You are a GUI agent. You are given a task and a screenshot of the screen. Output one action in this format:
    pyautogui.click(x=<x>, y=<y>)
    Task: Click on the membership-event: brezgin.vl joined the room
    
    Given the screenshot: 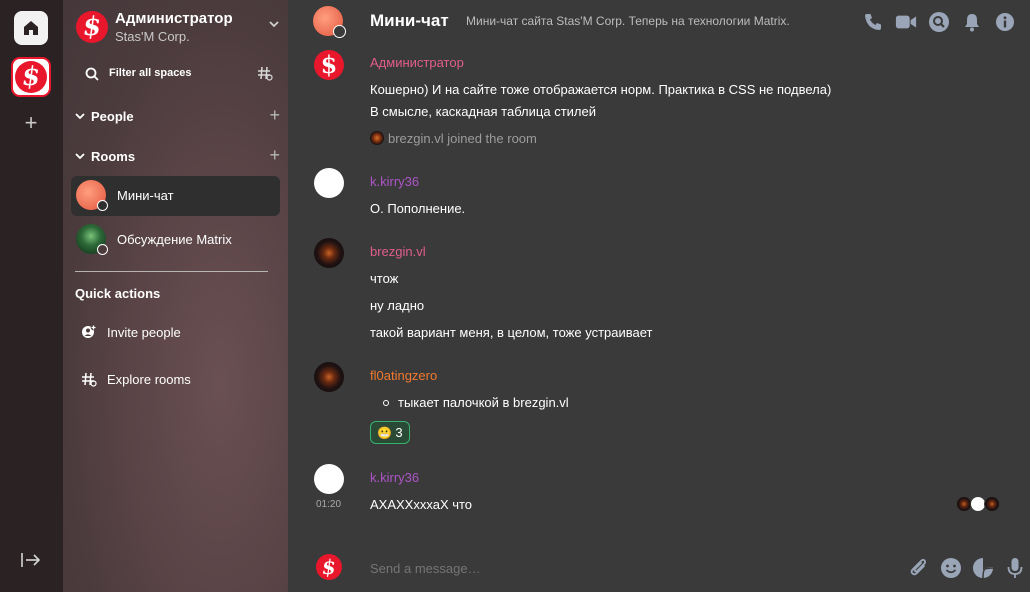 What is the action you would take?
    pyautogui.click(x=453, y=138)
    